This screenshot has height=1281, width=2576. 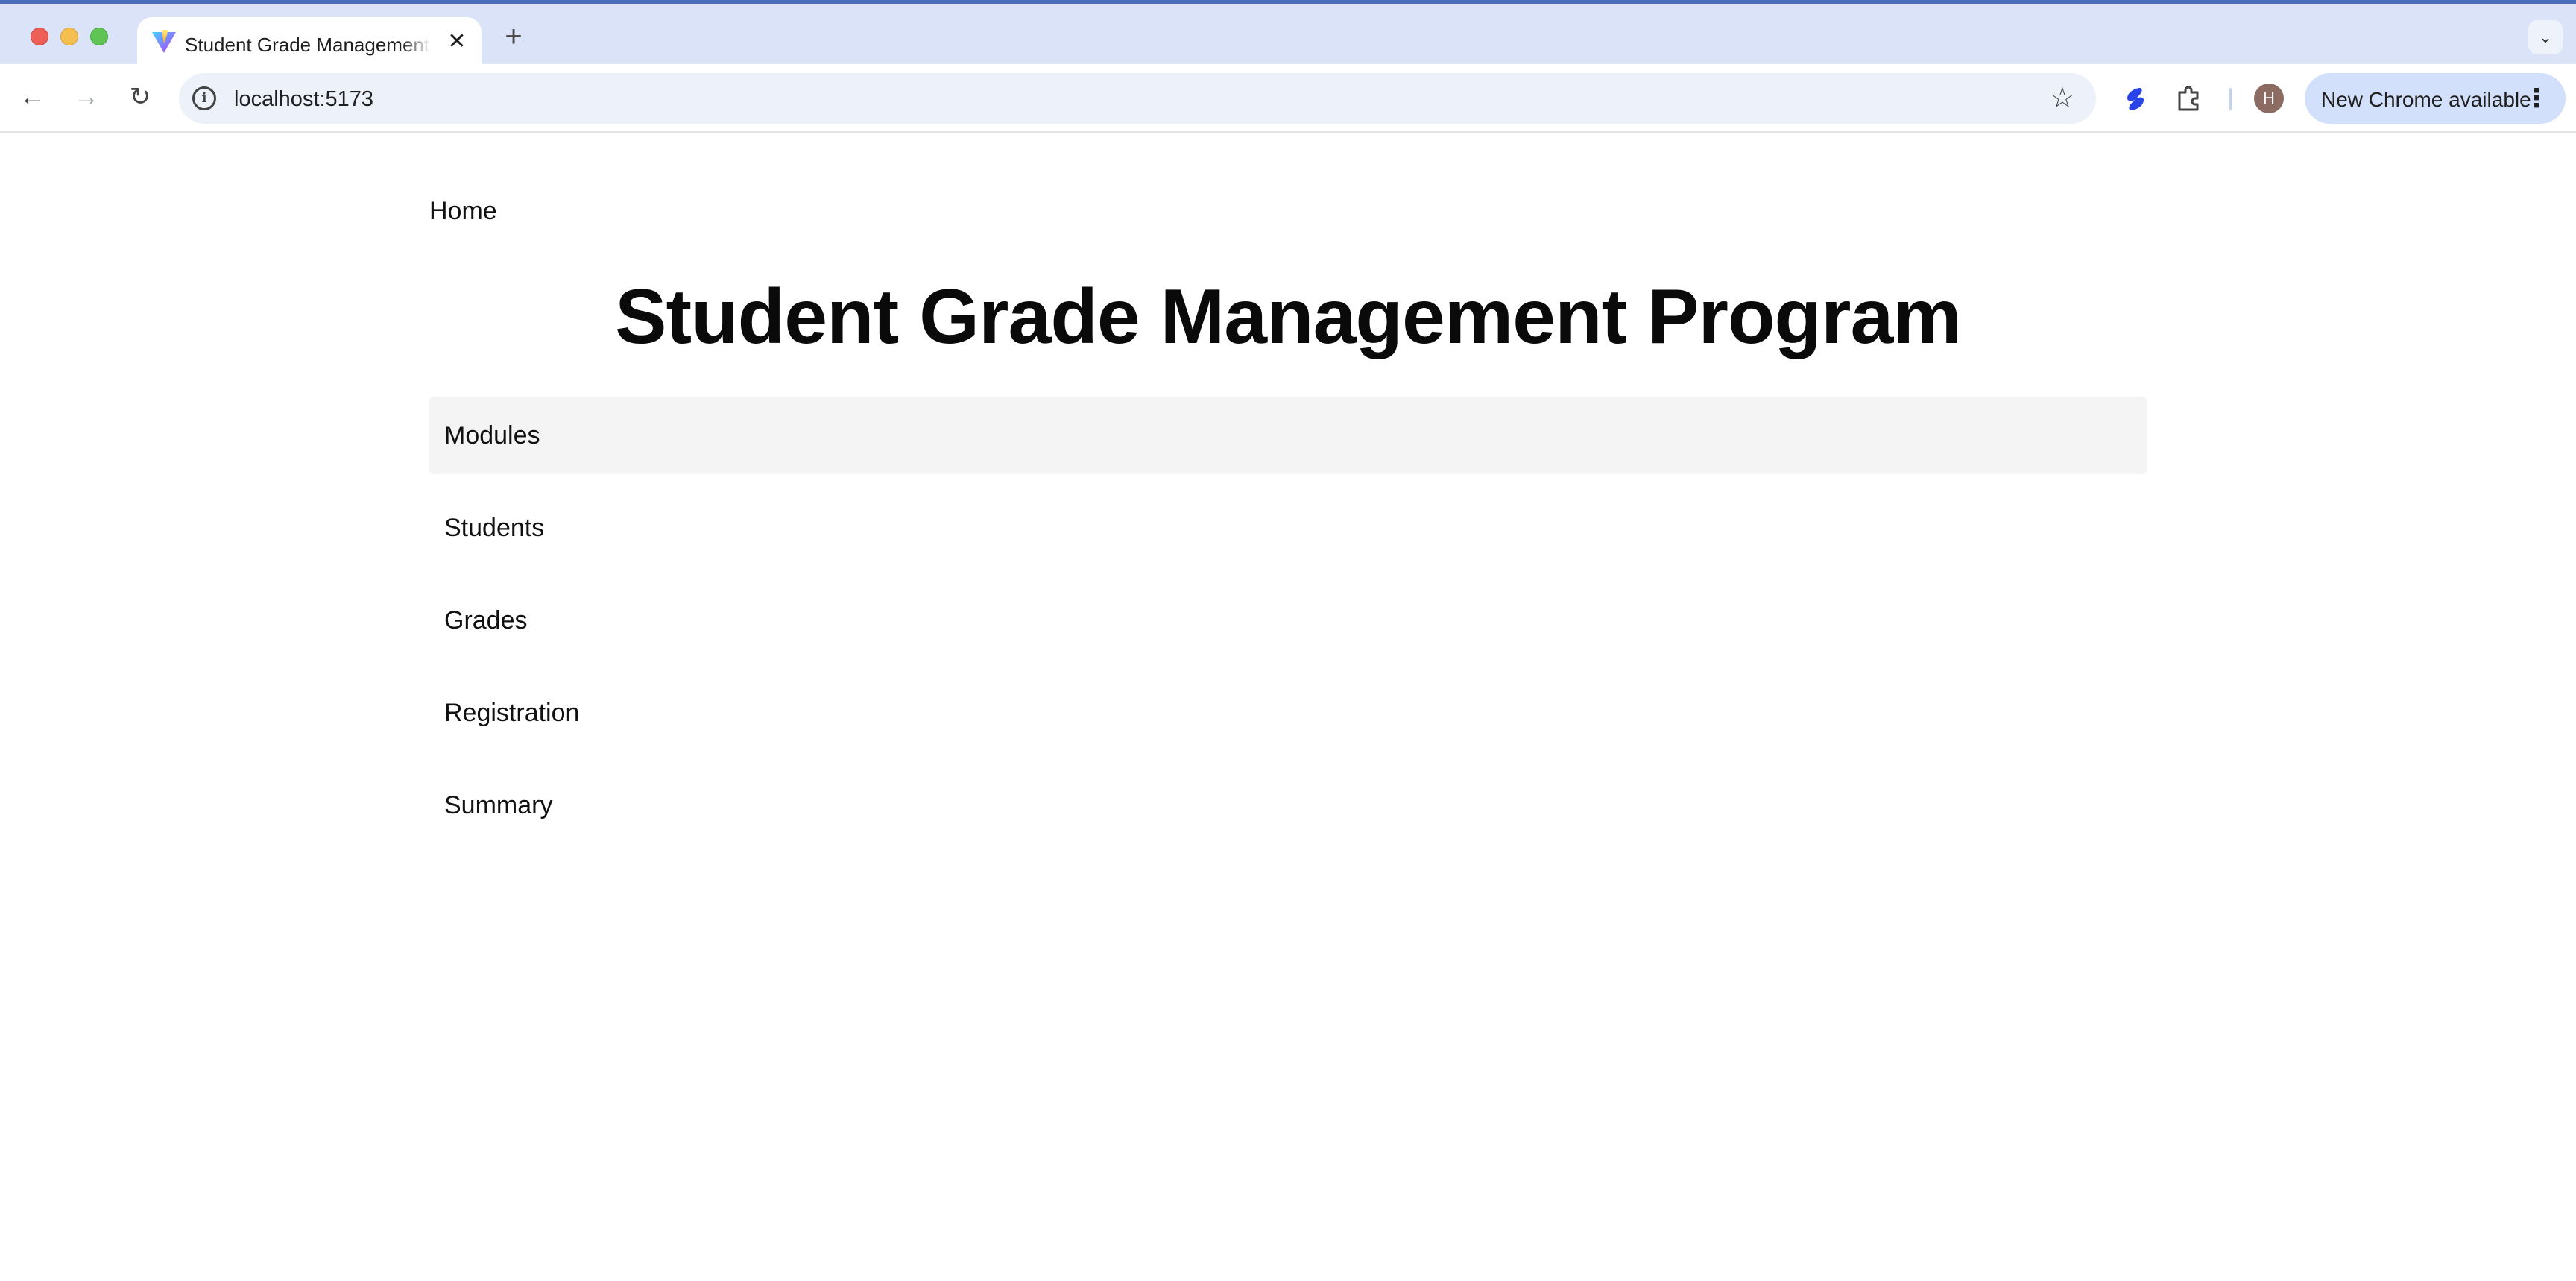 I want to click on window-minimize-button, so click(x=69, y=36).